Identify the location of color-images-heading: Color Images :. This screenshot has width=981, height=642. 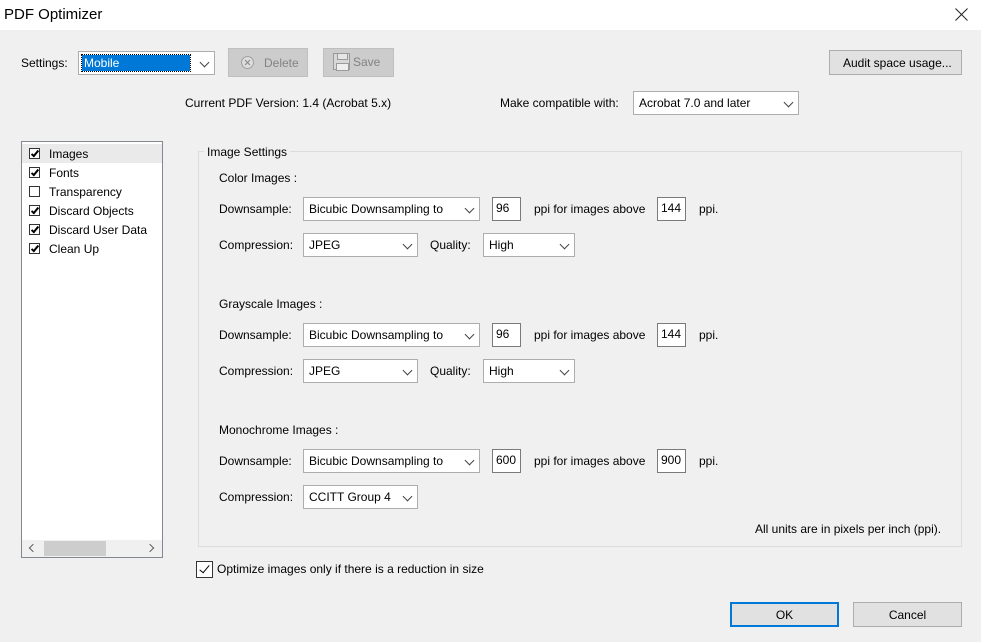
(258, 178).